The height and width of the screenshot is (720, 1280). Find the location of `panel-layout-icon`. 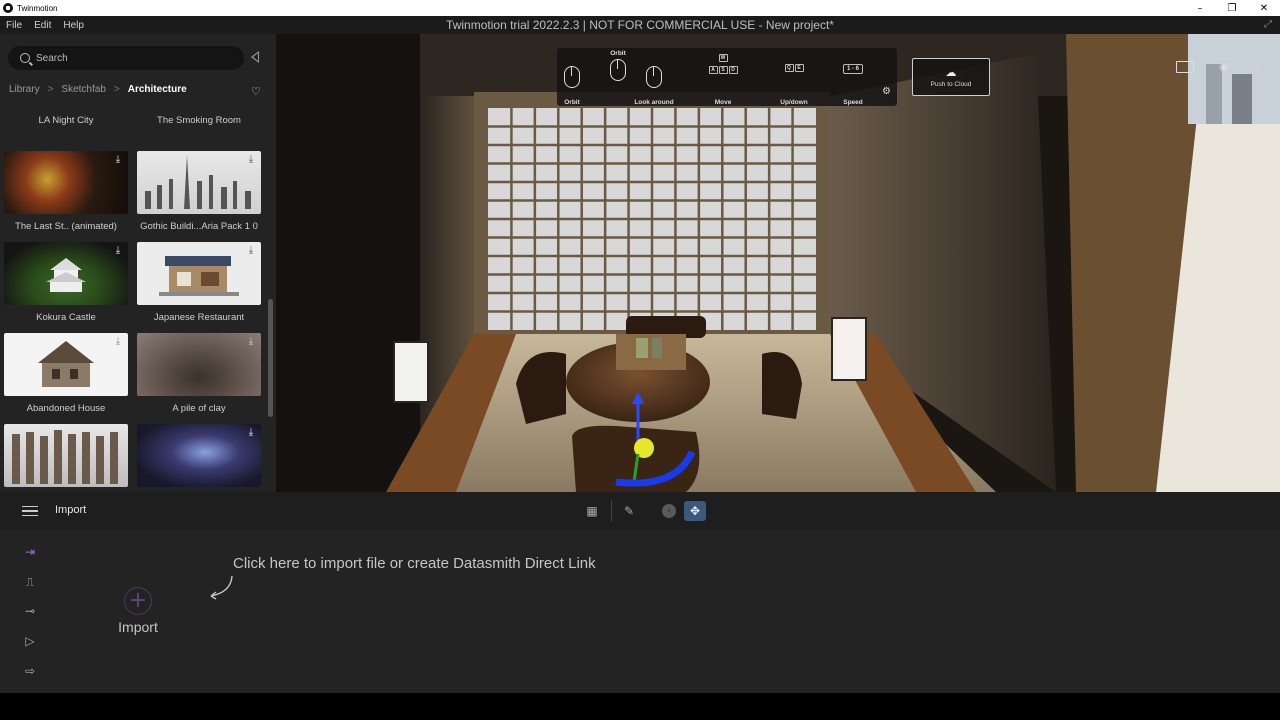

panel-layout-icon is located at coordinates (1185, 67).